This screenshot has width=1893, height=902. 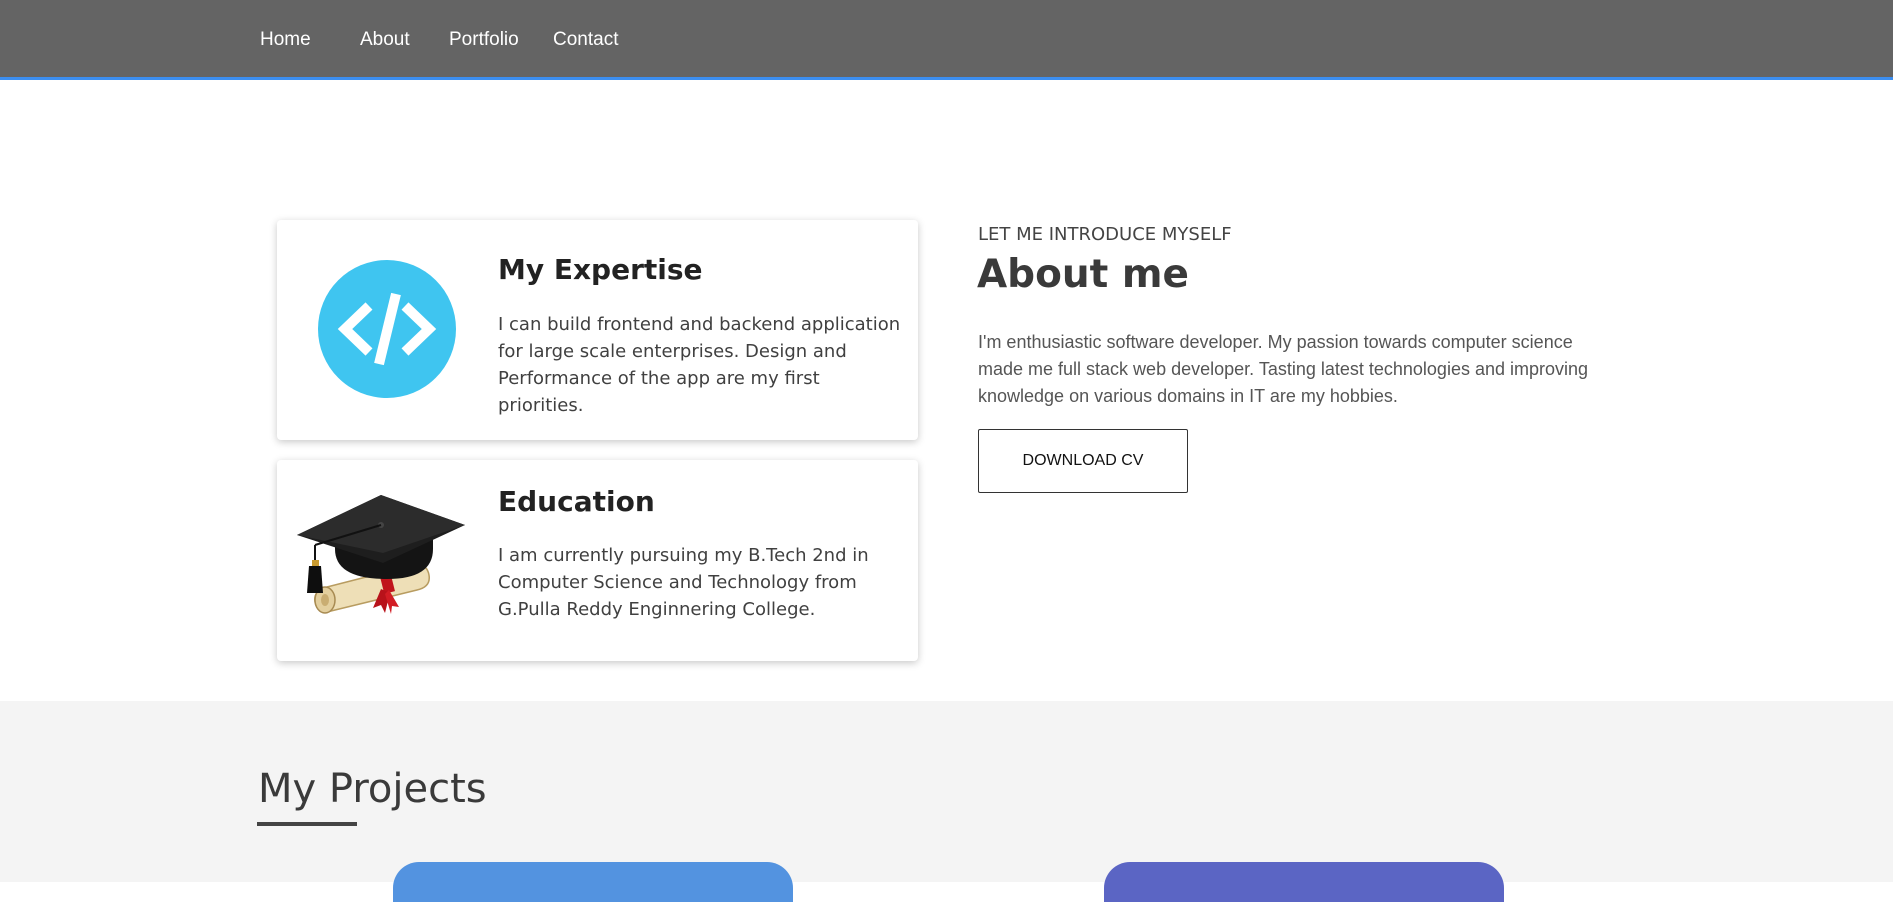 I want to click on education-title: Education, so click(x=576, y=501).